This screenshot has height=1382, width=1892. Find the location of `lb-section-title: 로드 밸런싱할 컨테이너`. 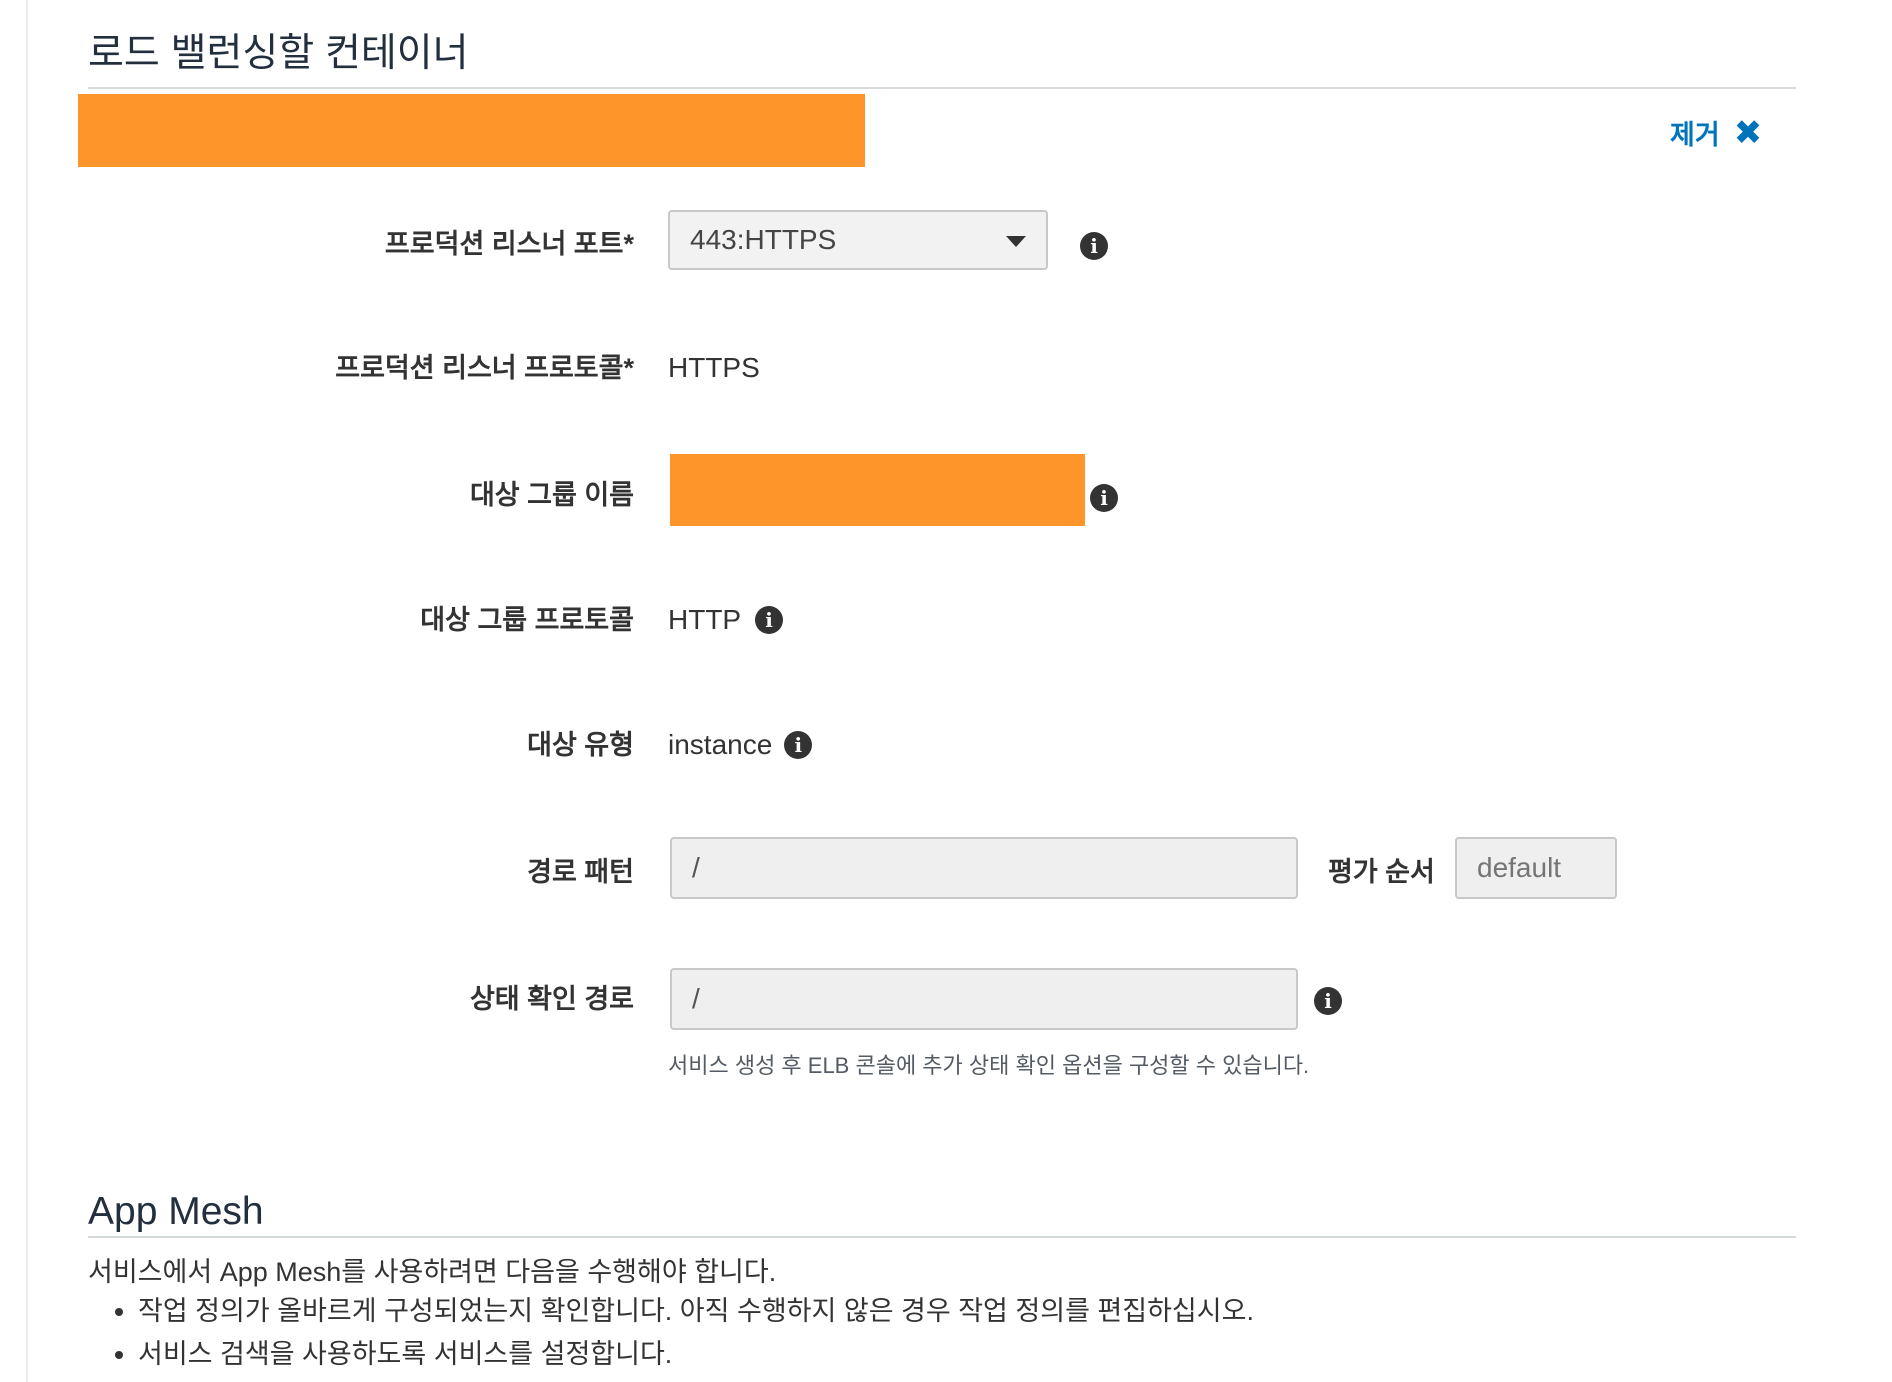

lb-section-title: 로드 밸런싱할 컨테이너 is located at coordinates (278, 53).